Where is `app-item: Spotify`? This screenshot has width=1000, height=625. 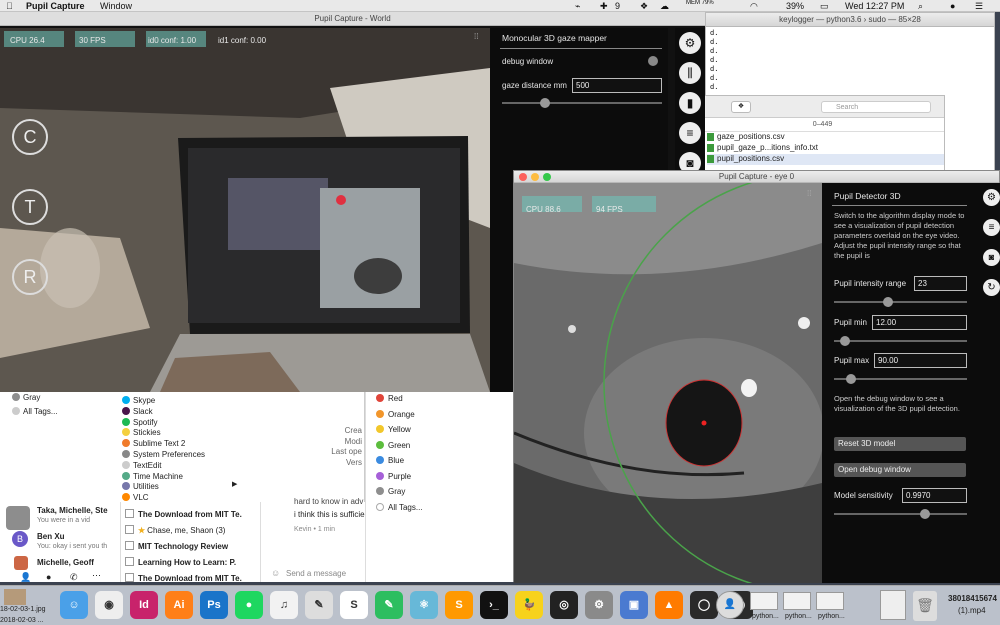
app-item: Spotify is located at coordinates (139, 422).